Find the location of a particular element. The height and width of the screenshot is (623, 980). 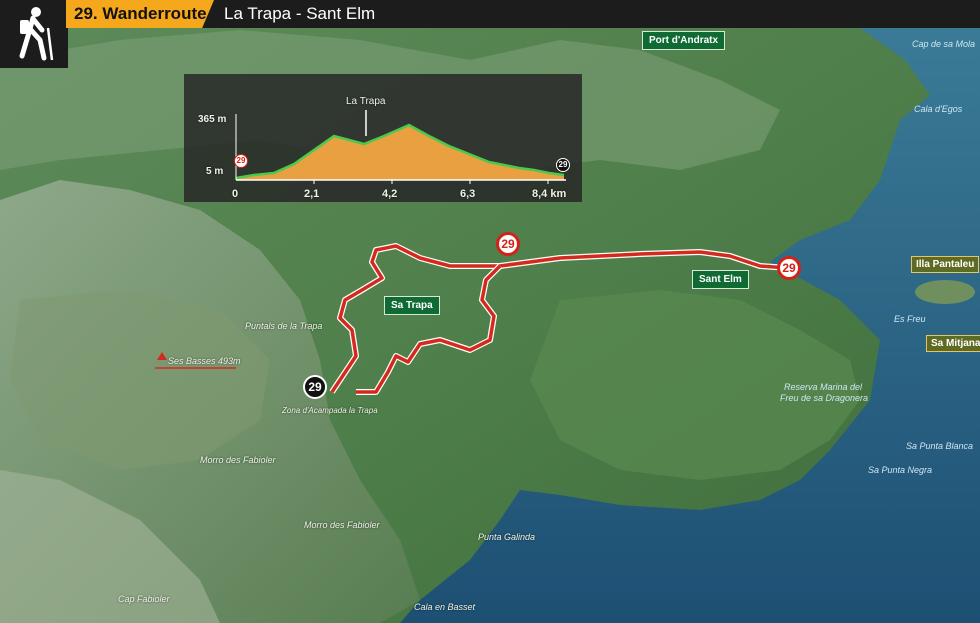

elevation-chart is located at coordinates (400, 147).